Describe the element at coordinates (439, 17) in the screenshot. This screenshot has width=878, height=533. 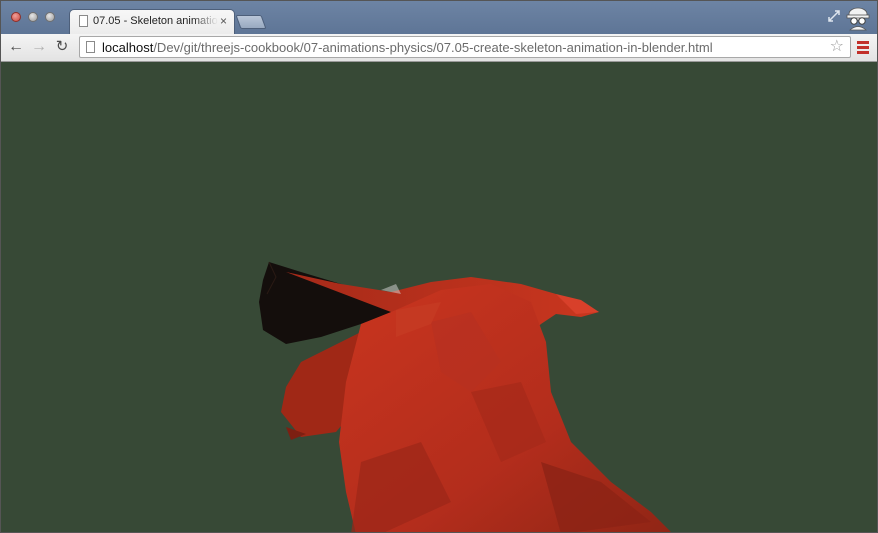
I see `title-bar: 07.05 - Skeleton animation ×` at that location.